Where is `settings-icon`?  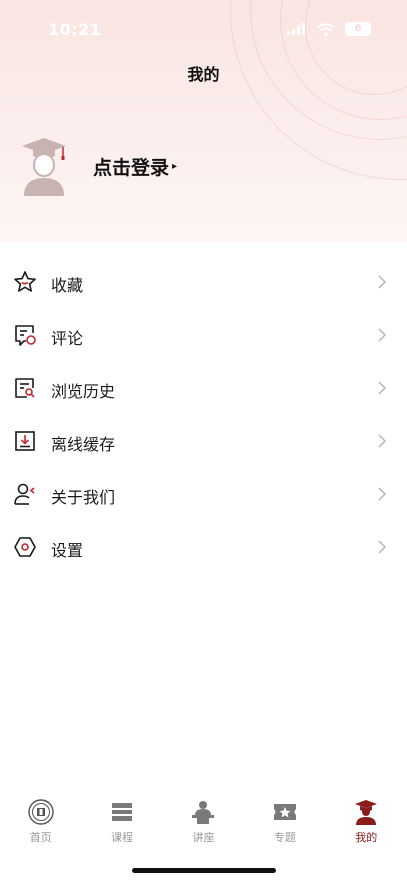 settings-icon is located at coordinates (25, 547).